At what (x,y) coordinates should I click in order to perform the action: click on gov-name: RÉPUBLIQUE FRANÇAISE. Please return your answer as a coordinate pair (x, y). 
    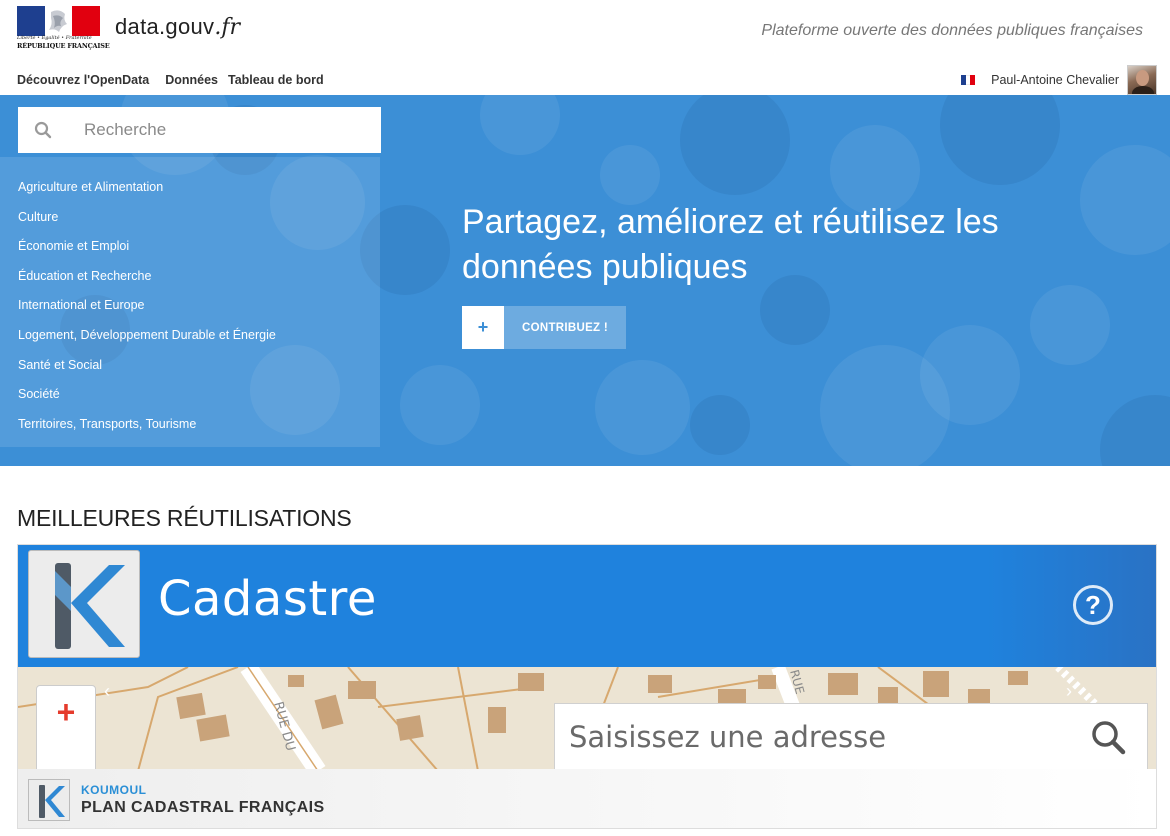
    Looking at the image, I should click on (63, 46).